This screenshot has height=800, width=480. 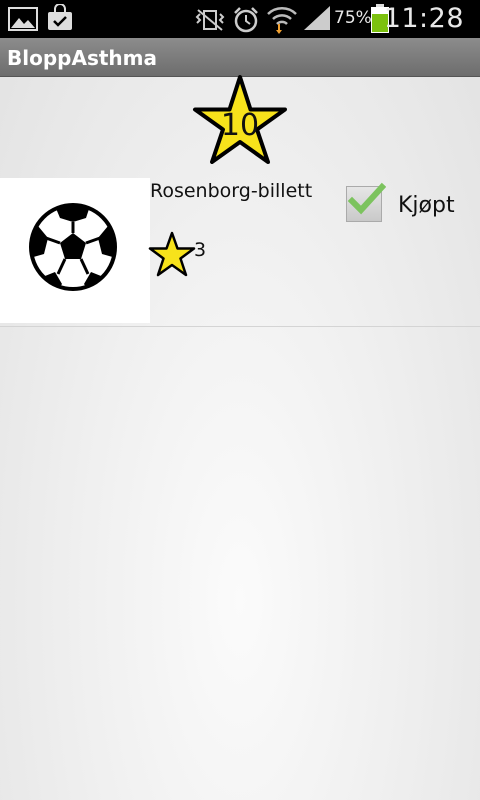 I want to click on points-value: 10, so click(x=240, y=125).